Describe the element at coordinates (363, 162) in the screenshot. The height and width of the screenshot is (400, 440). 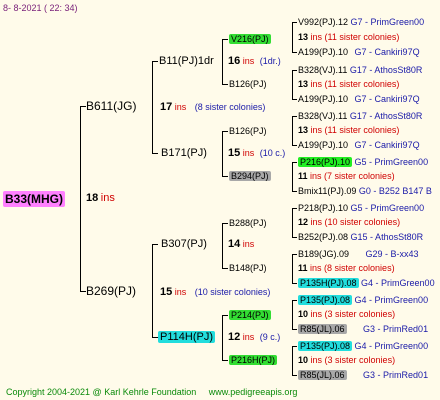
I see `gen4-sire: P216(PJ).10 G5 - PrimGreen00` at that location.